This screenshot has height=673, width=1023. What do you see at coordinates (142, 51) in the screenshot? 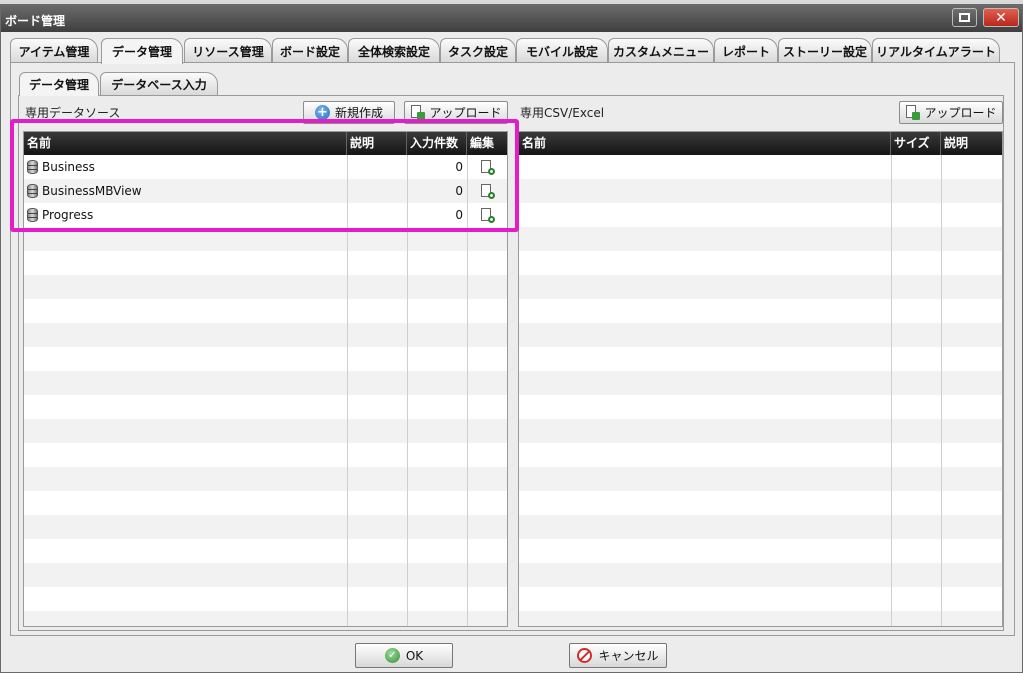
I see `tab-data-management: データ管理` at bounding box center [142, 51].